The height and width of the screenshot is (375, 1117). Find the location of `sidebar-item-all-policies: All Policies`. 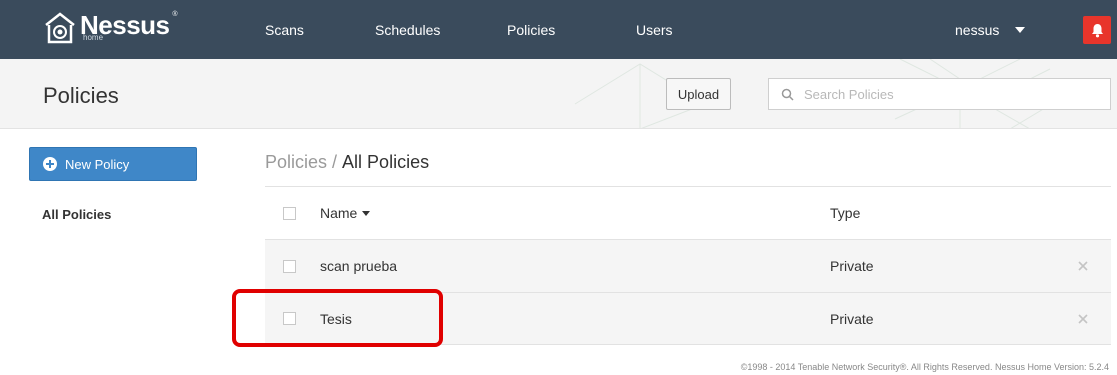

sidebar-item-all-policies: All Policies is located at coordinates (76, 214).